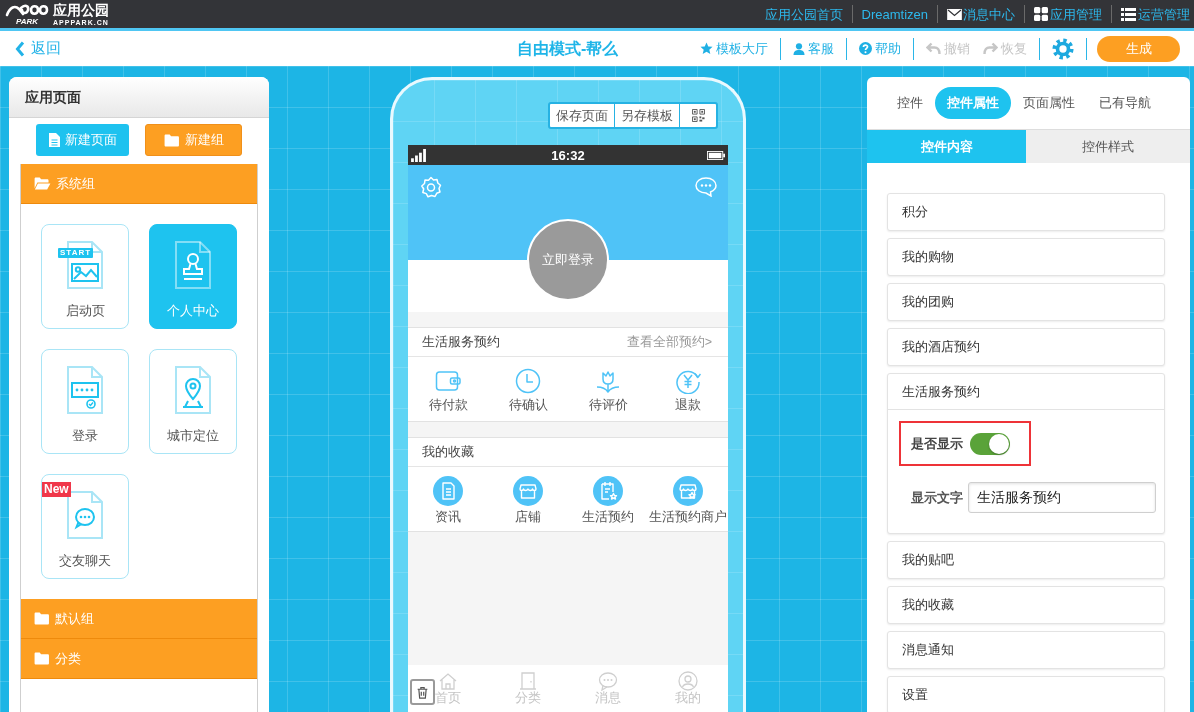  I want to click on trash-icon, so click(422, 692).